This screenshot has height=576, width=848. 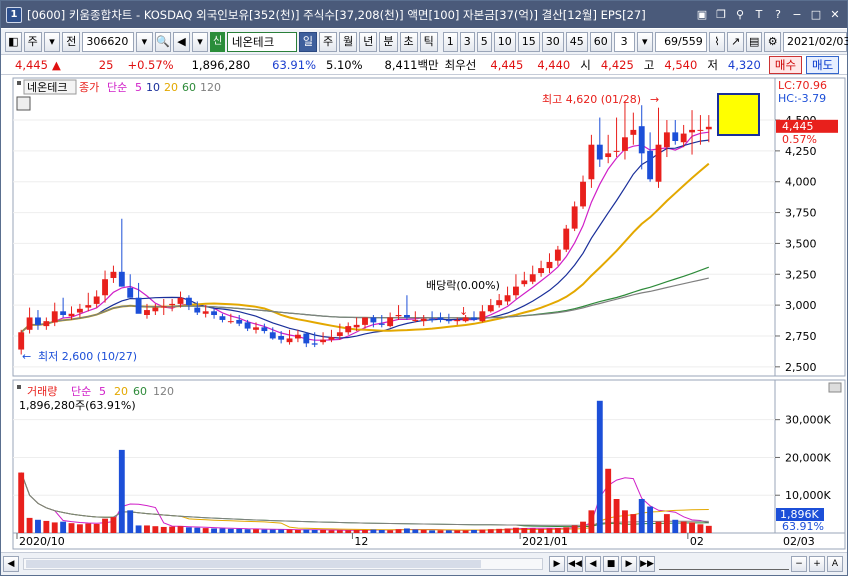 What do you see at coordinates (71, 41) in the screenshot?
I see `mode-prev-button: 전` at bounding box center [71, 41].